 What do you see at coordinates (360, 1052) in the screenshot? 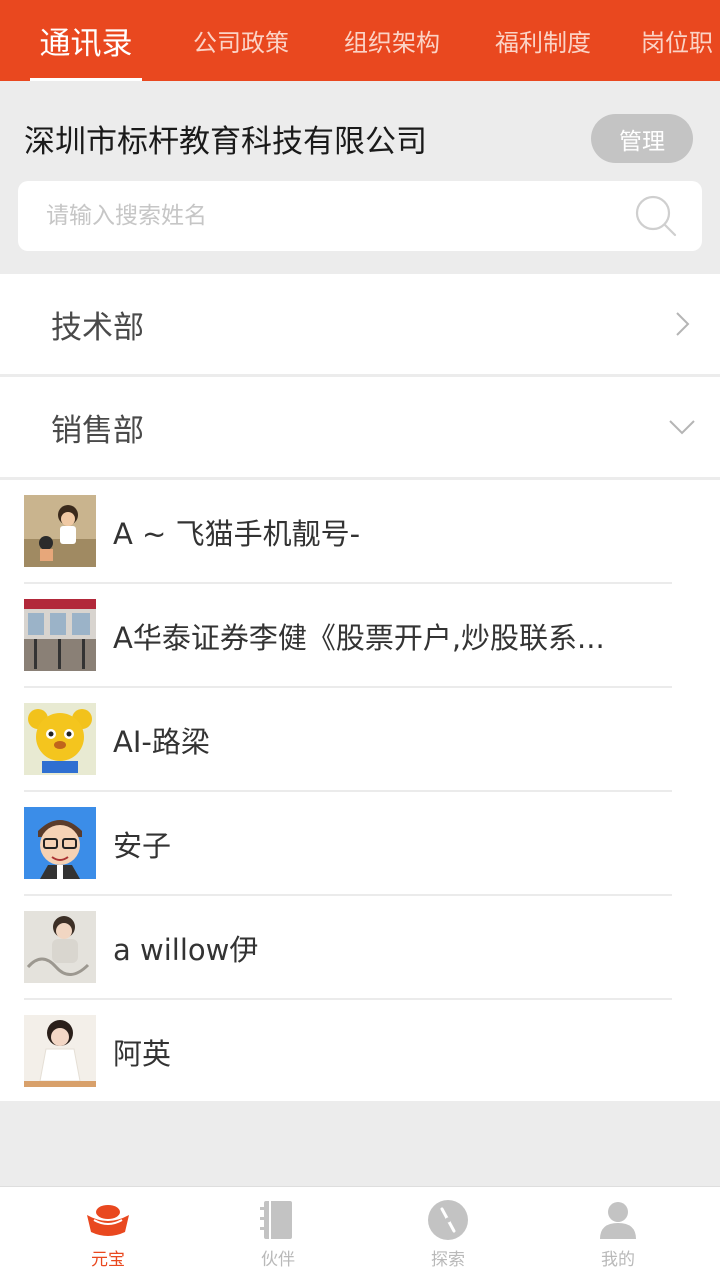
I see `member-item: 阿英` at bounding box center [360, 1052].